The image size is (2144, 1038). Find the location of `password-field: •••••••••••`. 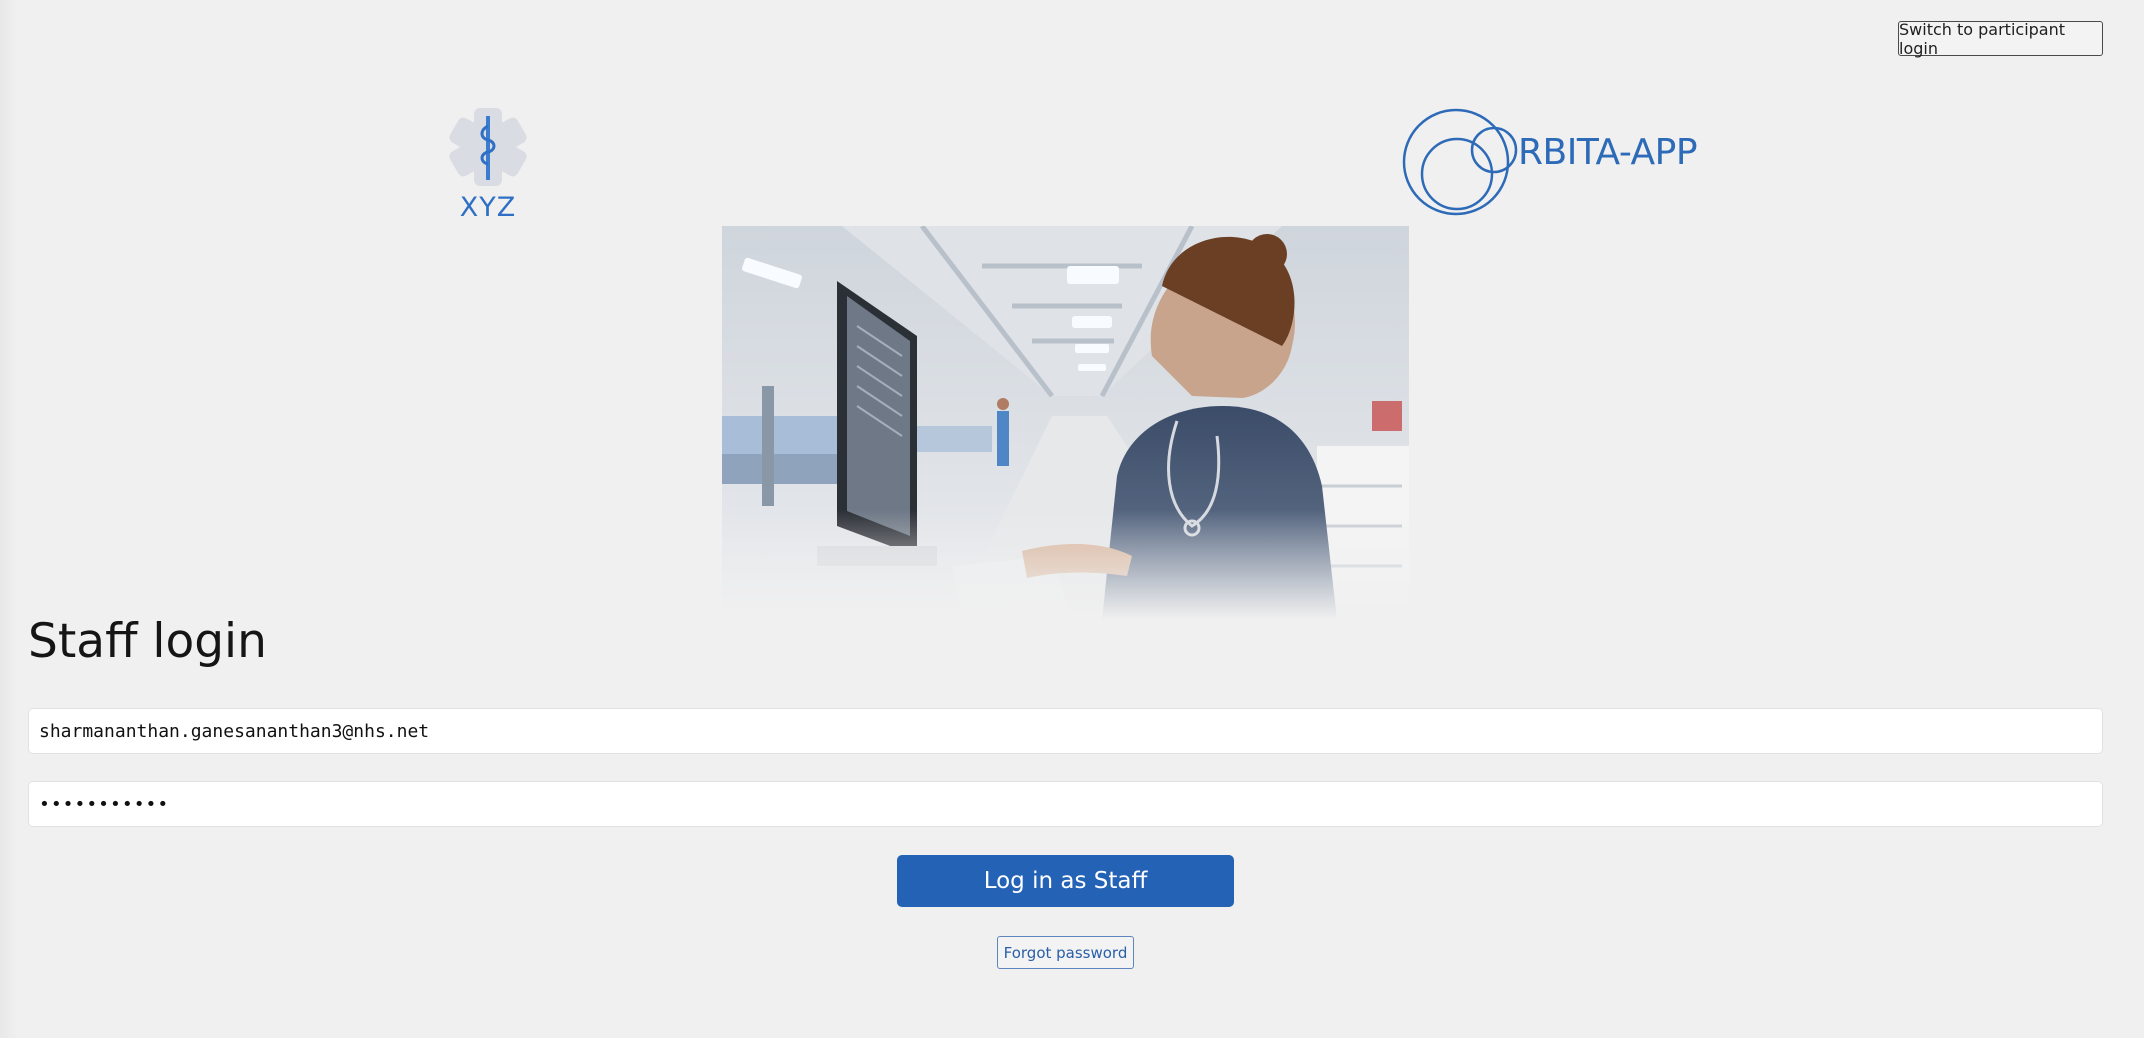

password-field: ••••••••••• is located at coordinates (1065, 804).